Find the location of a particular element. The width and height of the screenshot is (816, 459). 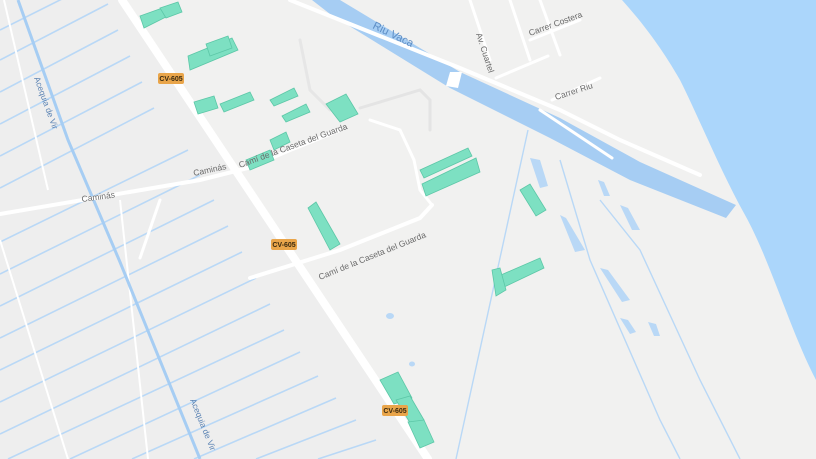

road-shield-cv605-top: CV-605 is located at coordinates (171, 78).